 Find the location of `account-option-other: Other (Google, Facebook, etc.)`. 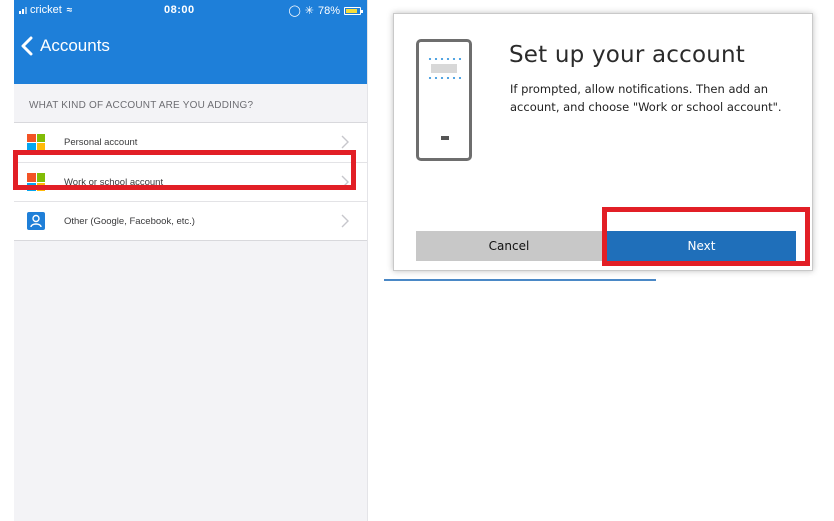

account-option-other: Other (Google, Facebook, etc.) is located at coordinates (190, 220).